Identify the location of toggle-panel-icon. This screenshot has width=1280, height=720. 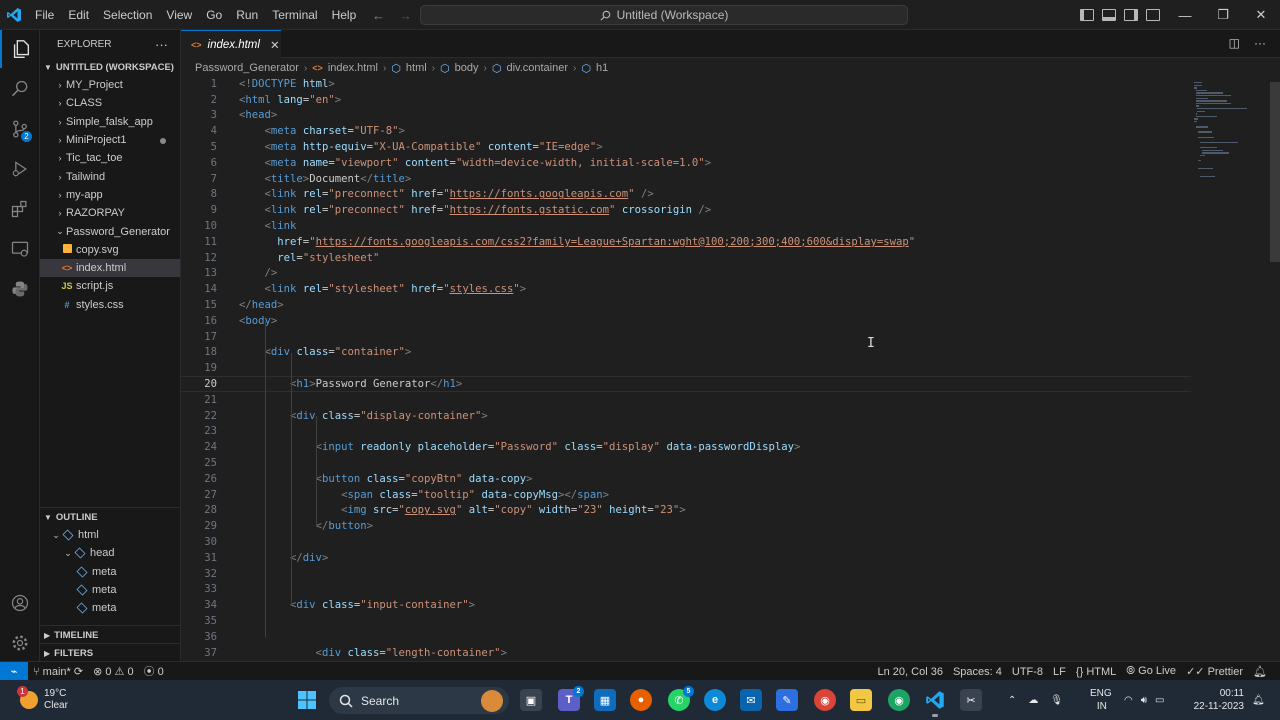
(1109, 15).